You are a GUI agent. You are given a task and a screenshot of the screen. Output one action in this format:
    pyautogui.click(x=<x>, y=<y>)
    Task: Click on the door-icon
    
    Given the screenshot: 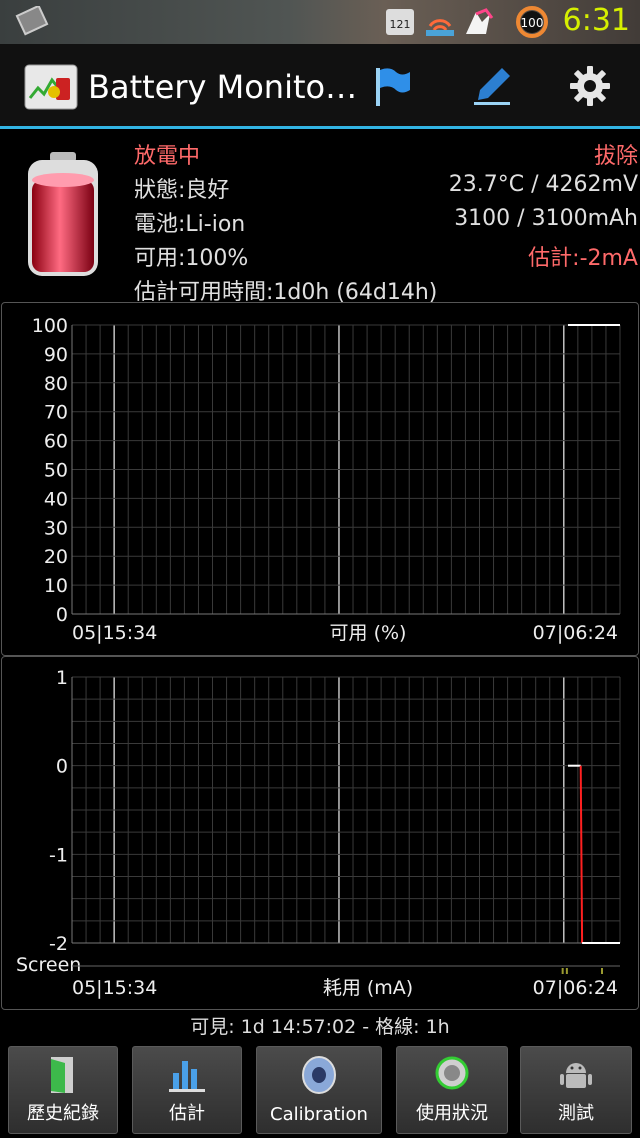 What is the action you would take?
    pyautogui.click(x=62, y=1075)
    